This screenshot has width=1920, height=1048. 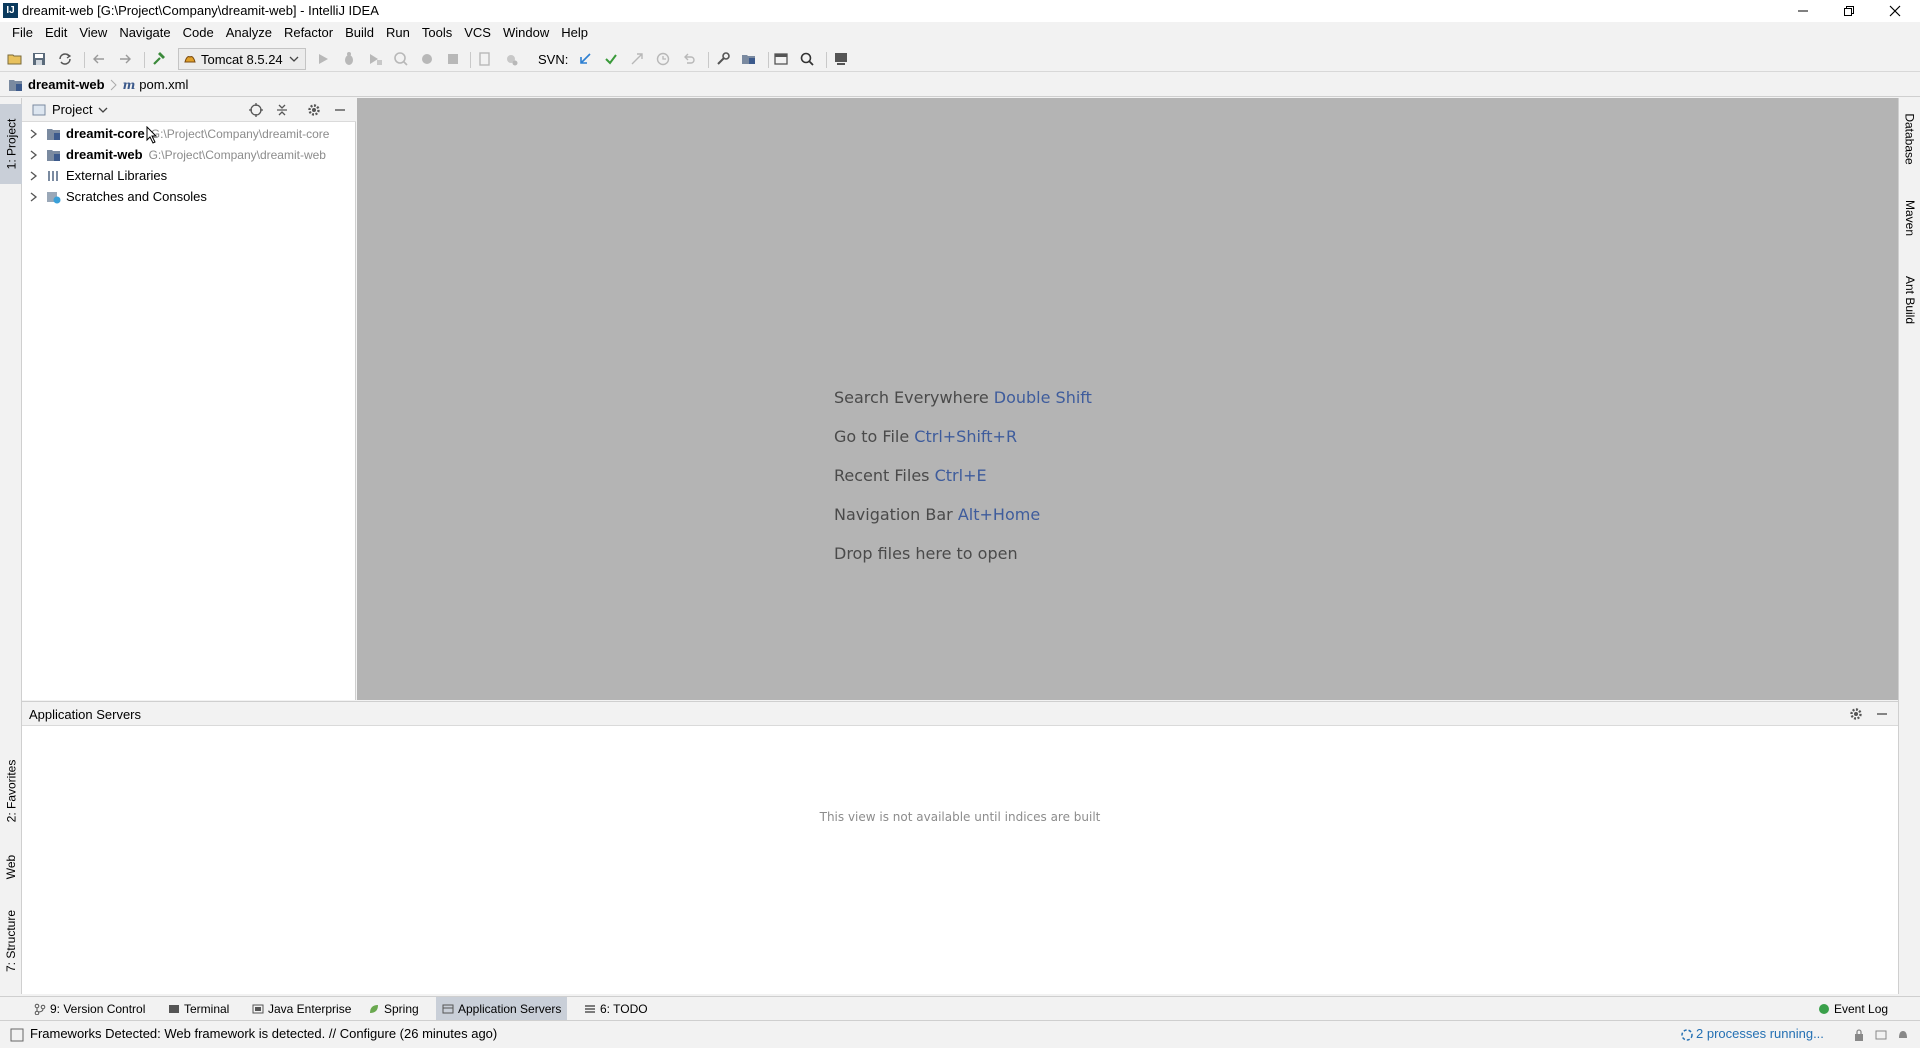 I want to click on tab-favorites: 2: Favorites, so click(x=11, y=791).